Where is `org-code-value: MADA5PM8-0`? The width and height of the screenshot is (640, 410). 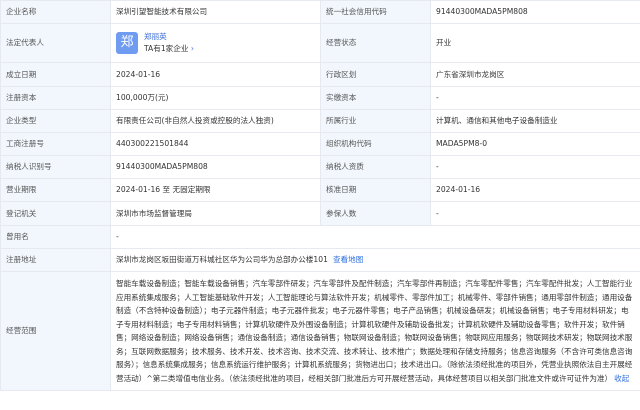 org-code-value: MADA5PM8-0 is located at coordinates (535, 144).